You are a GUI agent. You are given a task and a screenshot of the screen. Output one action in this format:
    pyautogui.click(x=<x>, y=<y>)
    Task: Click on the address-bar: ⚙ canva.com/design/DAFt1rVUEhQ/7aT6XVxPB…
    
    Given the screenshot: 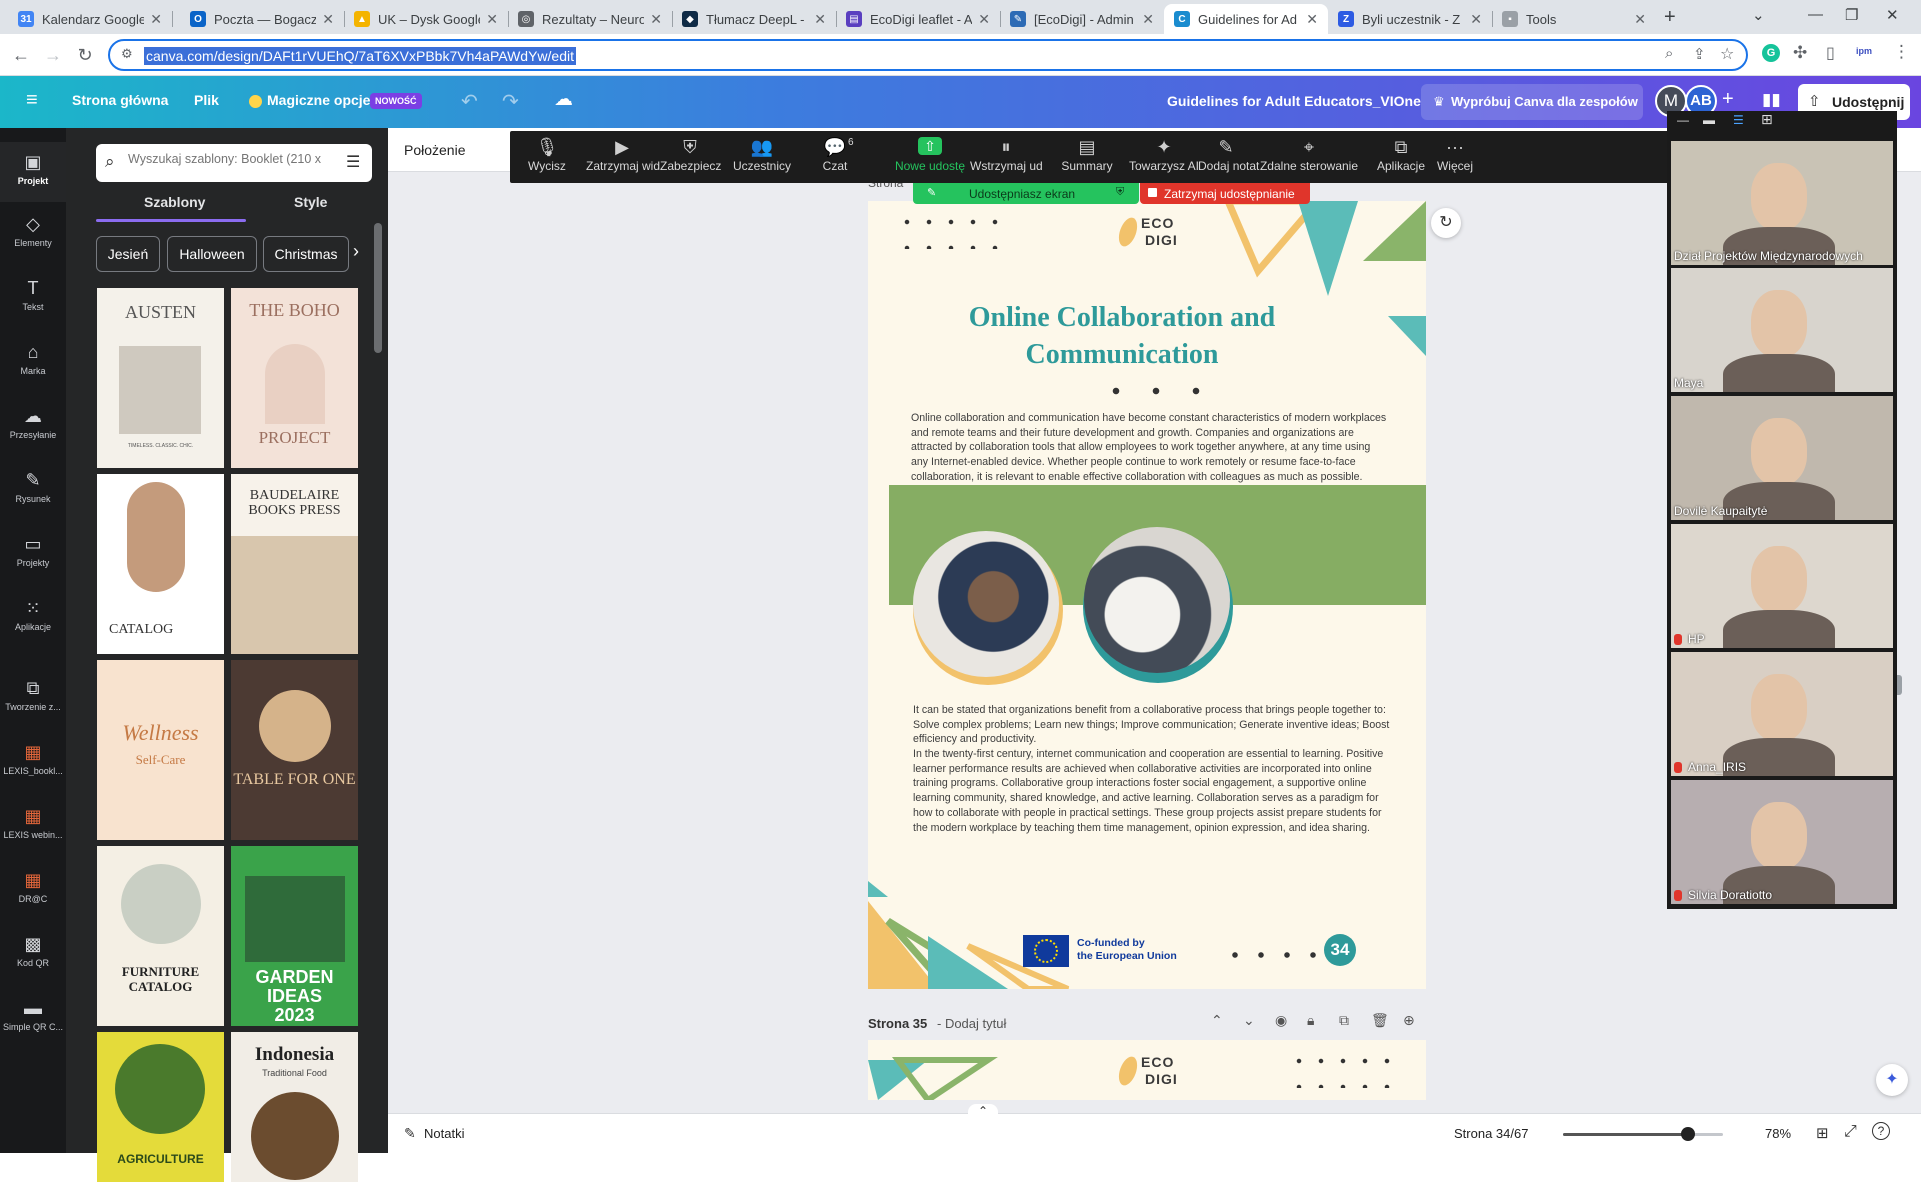 What is the action you would take?
    pyautogui.click(x=928, y=55)
    